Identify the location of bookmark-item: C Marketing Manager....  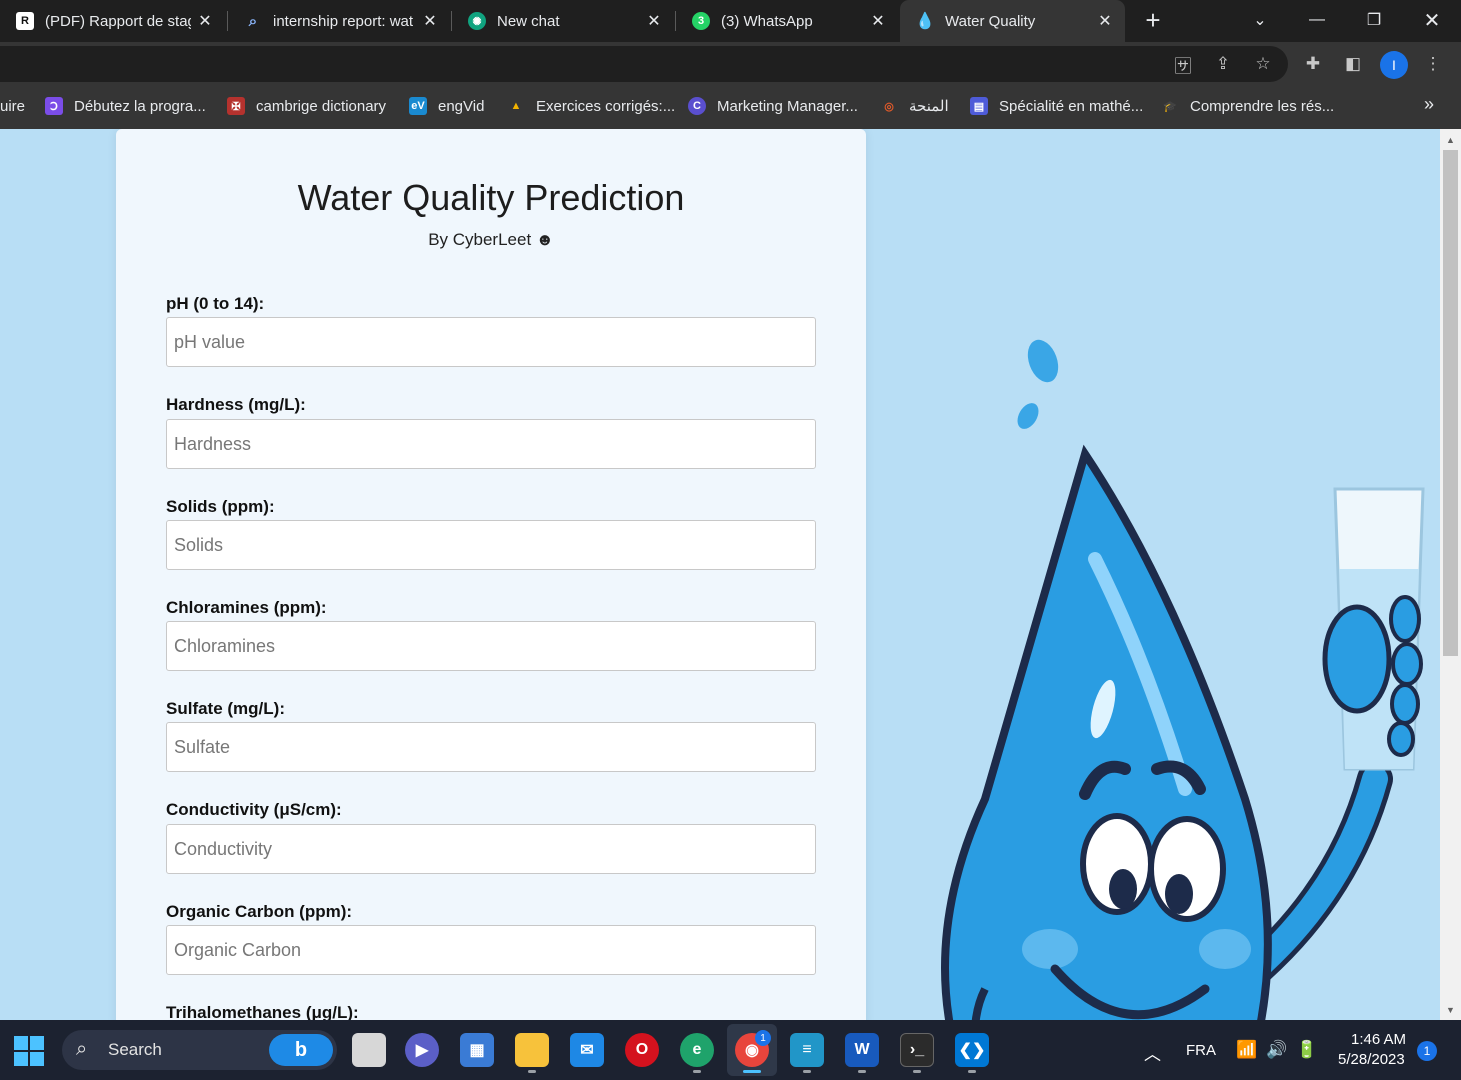
(773, 106).